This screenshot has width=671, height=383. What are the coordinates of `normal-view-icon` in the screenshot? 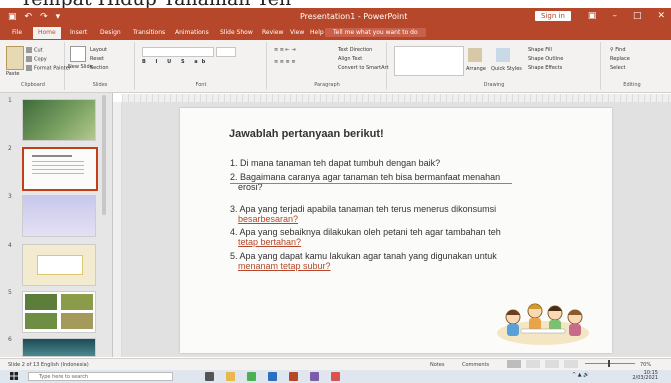 It's located at (514, 364).